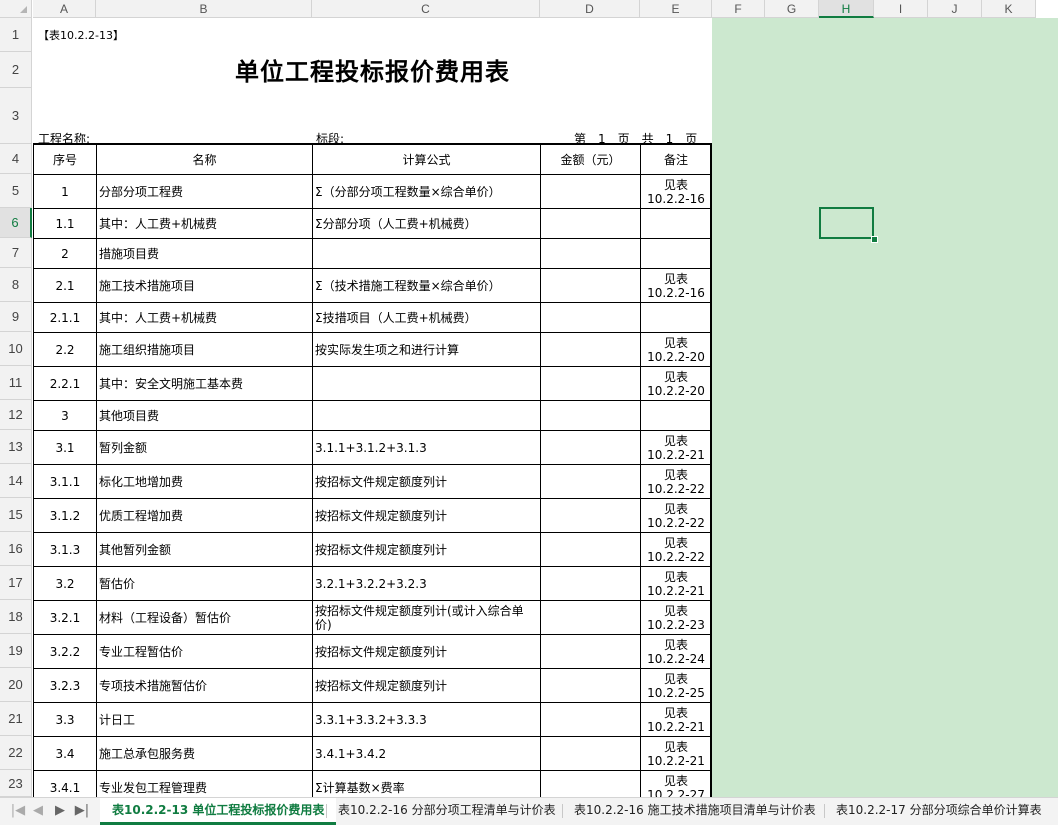  I want to click on cell-no: 1.1, so click(65, 223).